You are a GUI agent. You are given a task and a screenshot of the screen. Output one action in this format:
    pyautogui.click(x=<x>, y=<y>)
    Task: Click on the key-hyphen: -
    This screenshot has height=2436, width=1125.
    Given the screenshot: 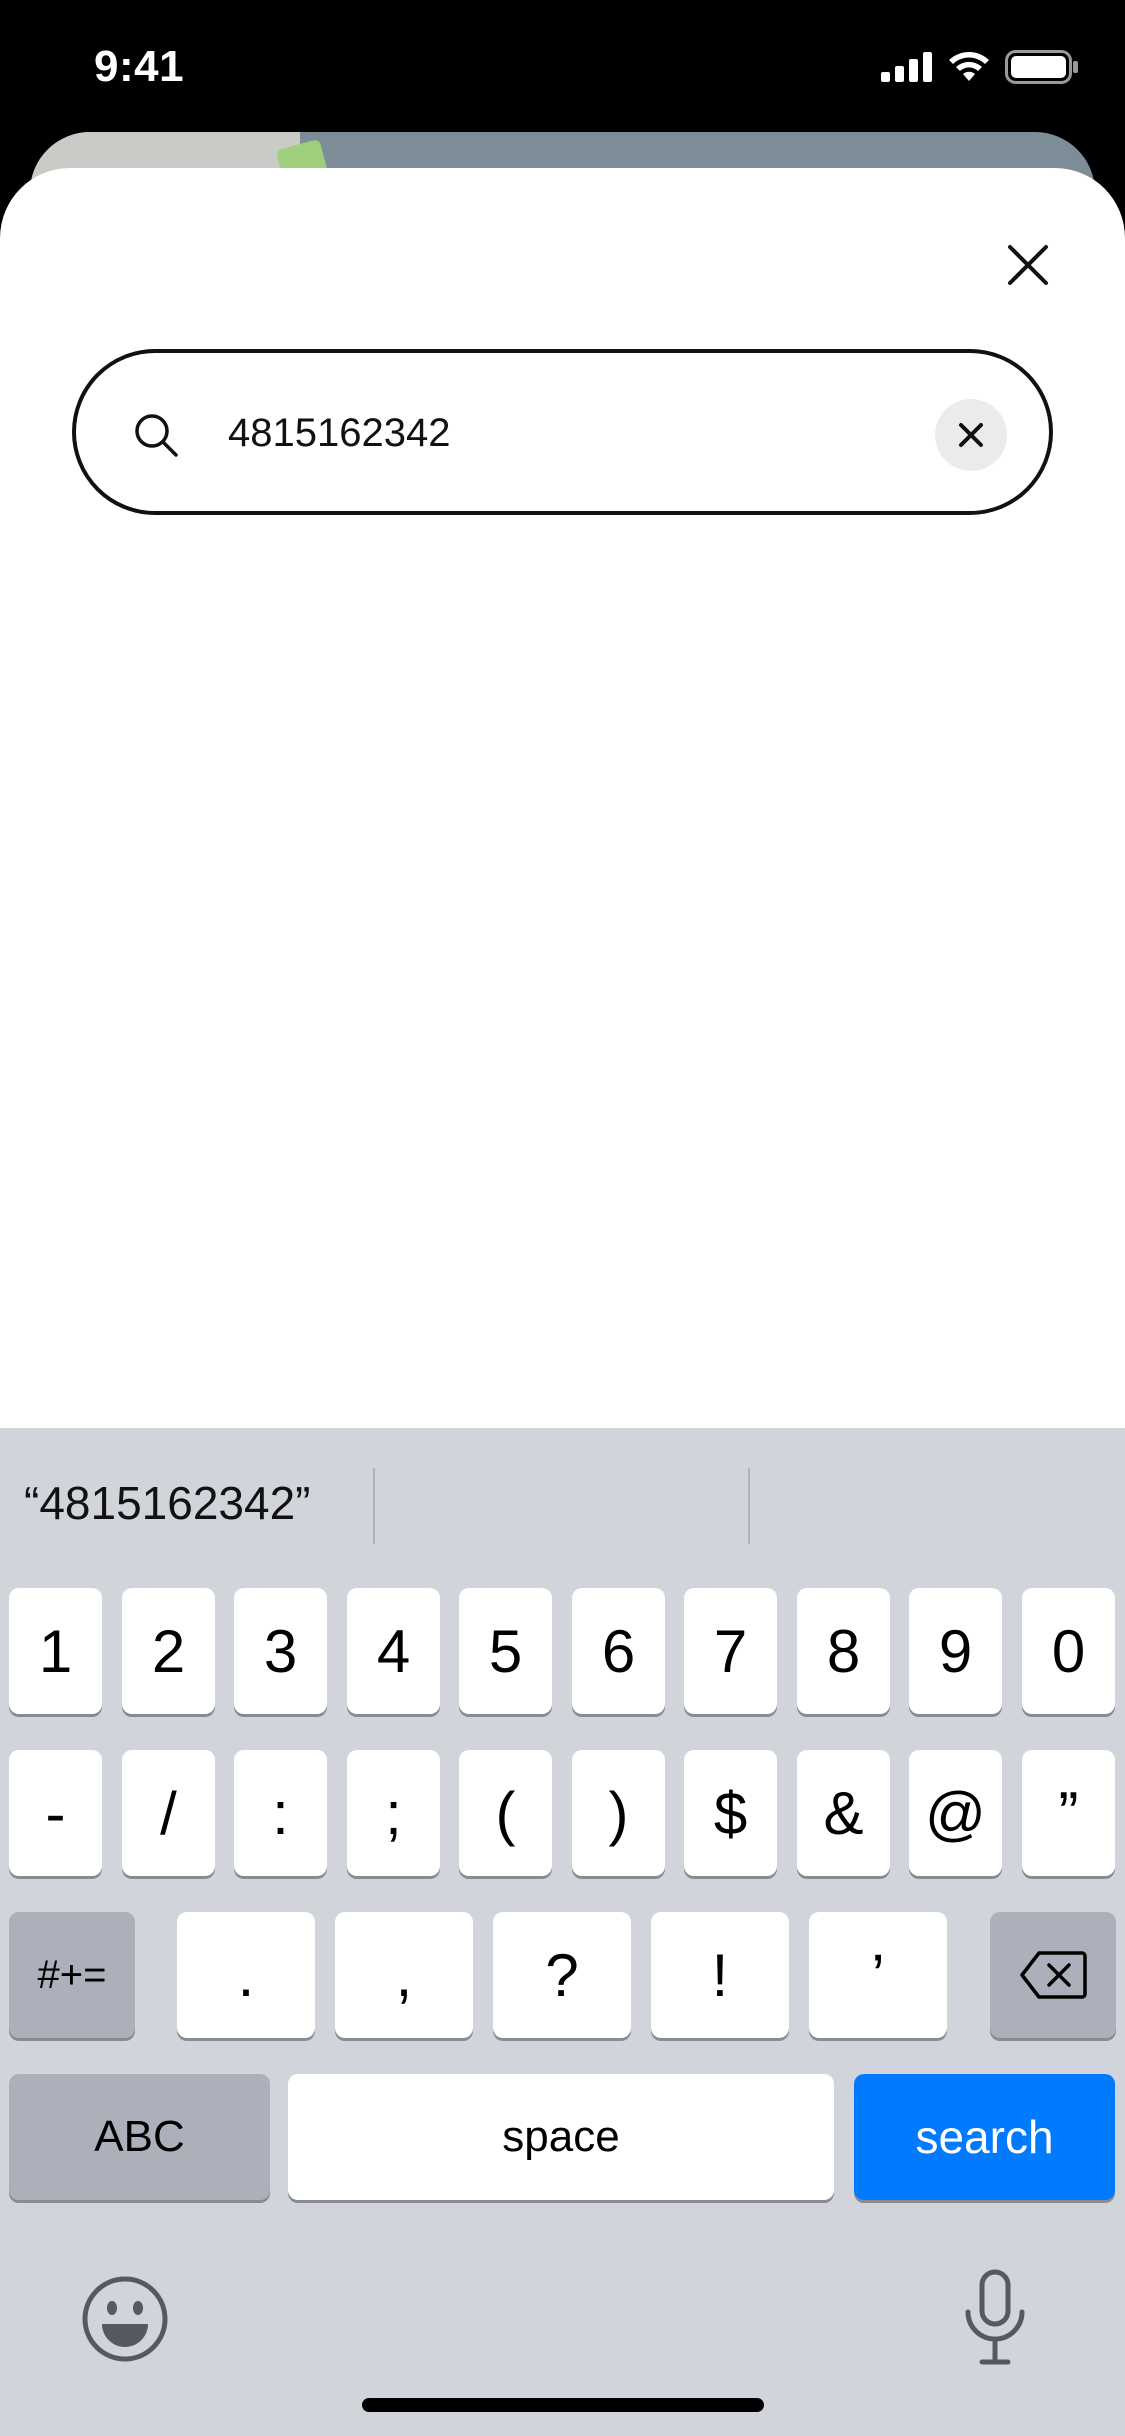 What is the action you would take?
    pyautogui.click(x=55, y=1813)
    